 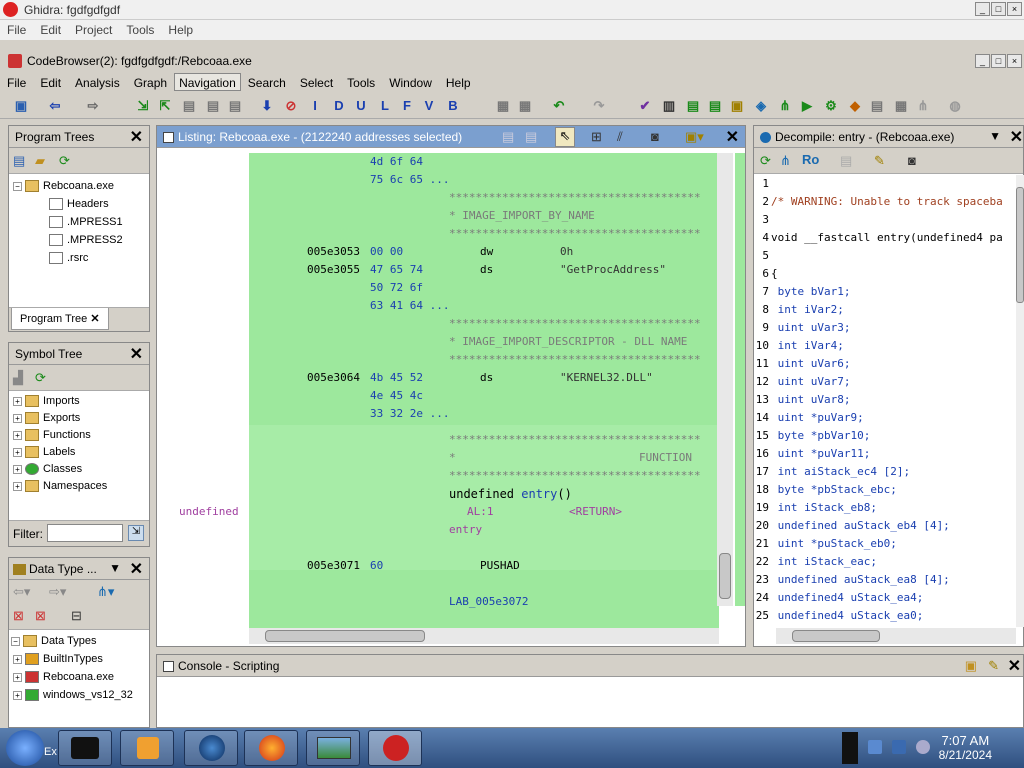 I want to click on decomp-copy-icon: ▤, so click(x=846, y=161).